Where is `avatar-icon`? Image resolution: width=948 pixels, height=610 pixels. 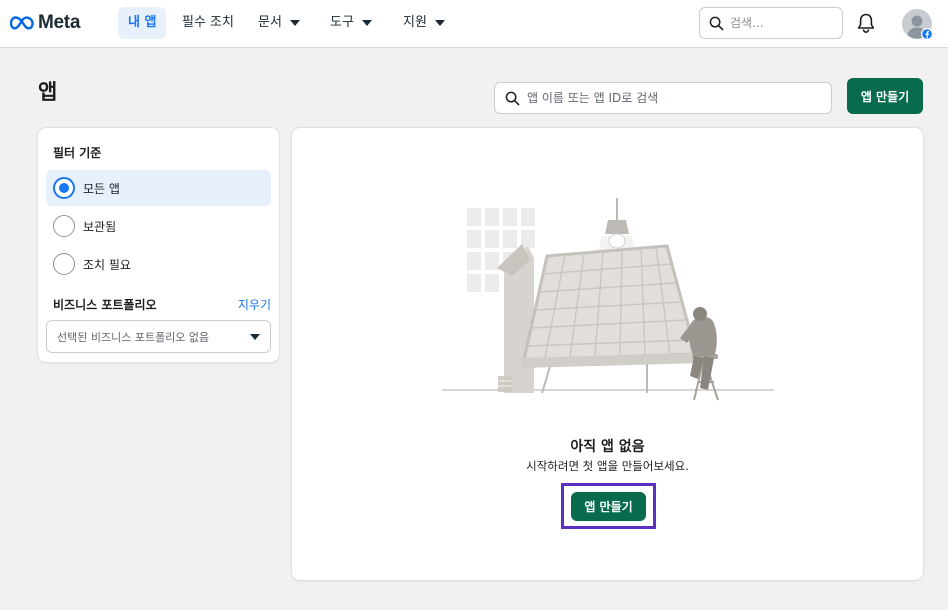
avatar-icon is located at coordinates (917, 24).